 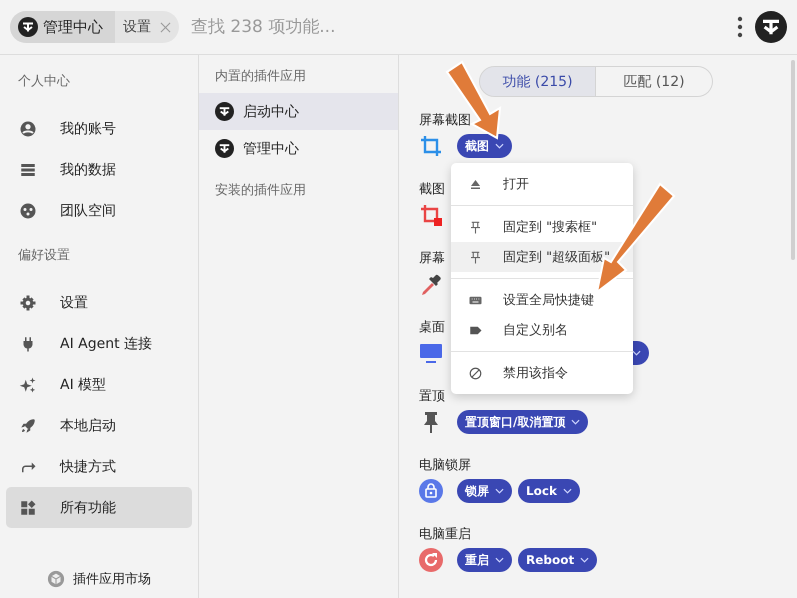 What do you see at coordinates (431, 284) in the screenshot?
I see `eyedropper-icon` at bounding box center [431, 284].